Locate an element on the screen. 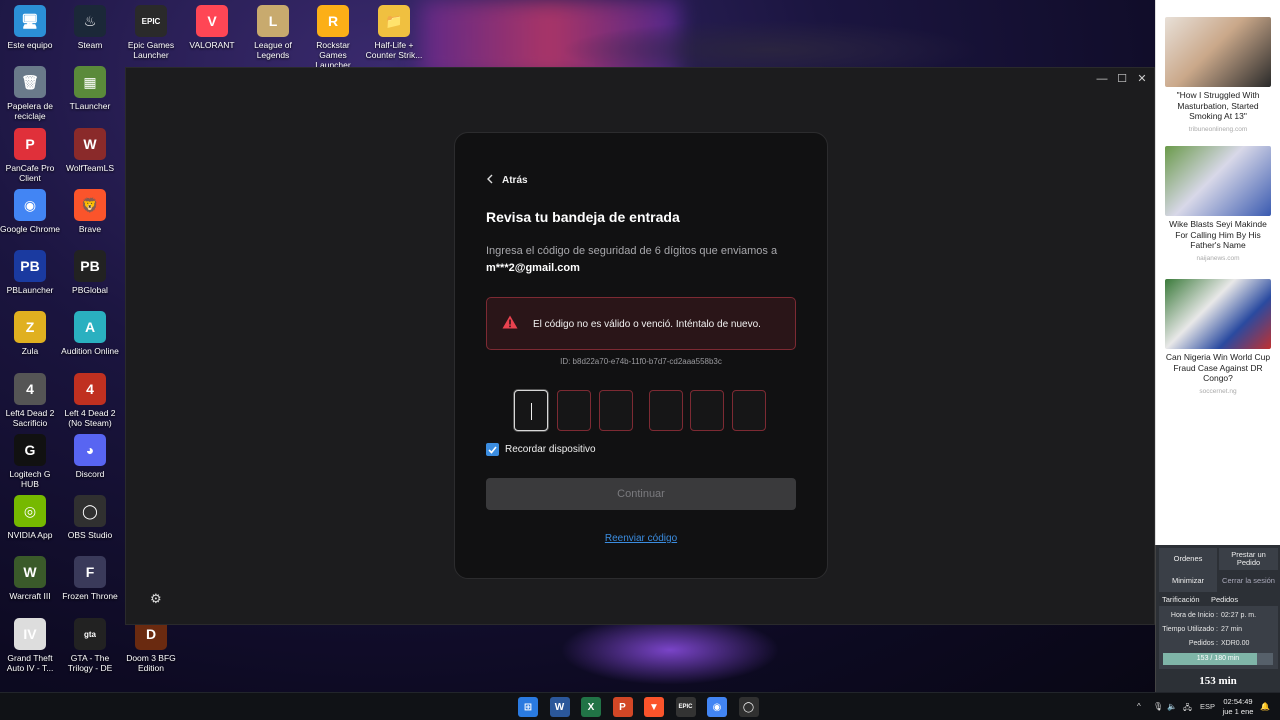 The height and width of the screenshot is (720, 1280). word-icon: W is located at coordinates (559, 707).